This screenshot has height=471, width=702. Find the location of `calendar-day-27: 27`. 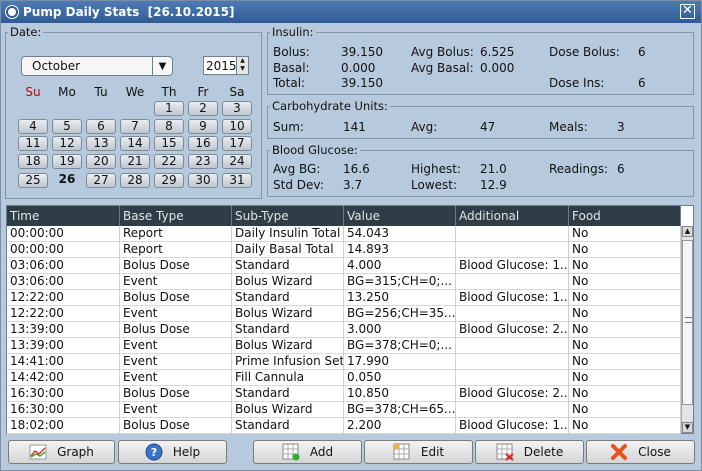

calendar-day-27: 27 is located at coordinates (101, 180).